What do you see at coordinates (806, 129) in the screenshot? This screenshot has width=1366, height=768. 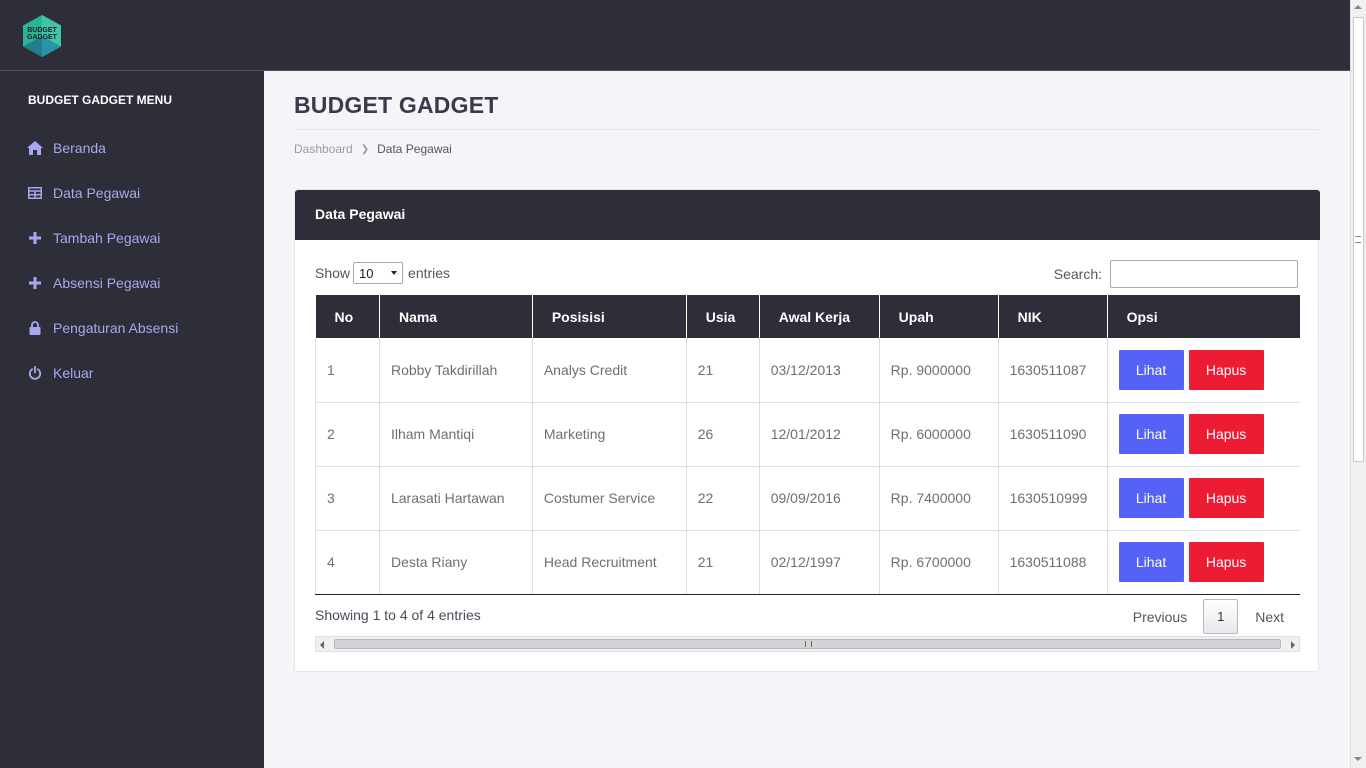 I see `title-divider` at bounding box center [806, 129].